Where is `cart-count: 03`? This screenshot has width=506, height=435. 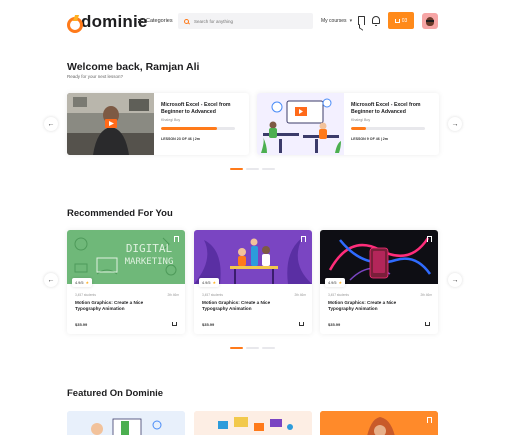
cart-count: 03 is located at coordinates (404, 20).